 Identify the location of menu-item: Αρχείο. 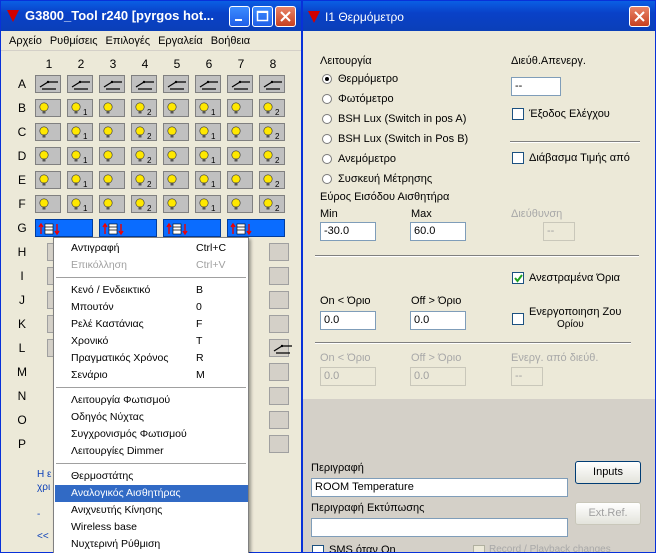
(25, 41).